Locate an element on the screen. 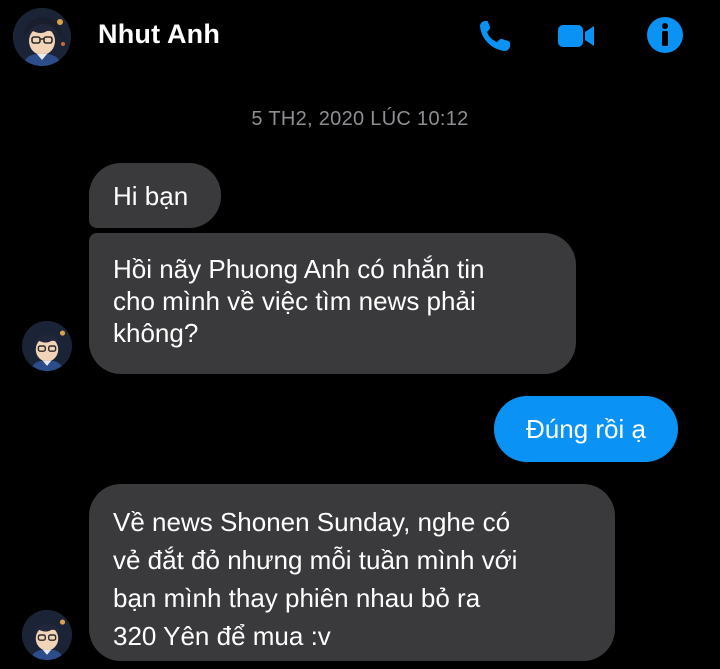  message-bubble-outgoing: Đúng rồi ạ is located at coordinates (586, 429).